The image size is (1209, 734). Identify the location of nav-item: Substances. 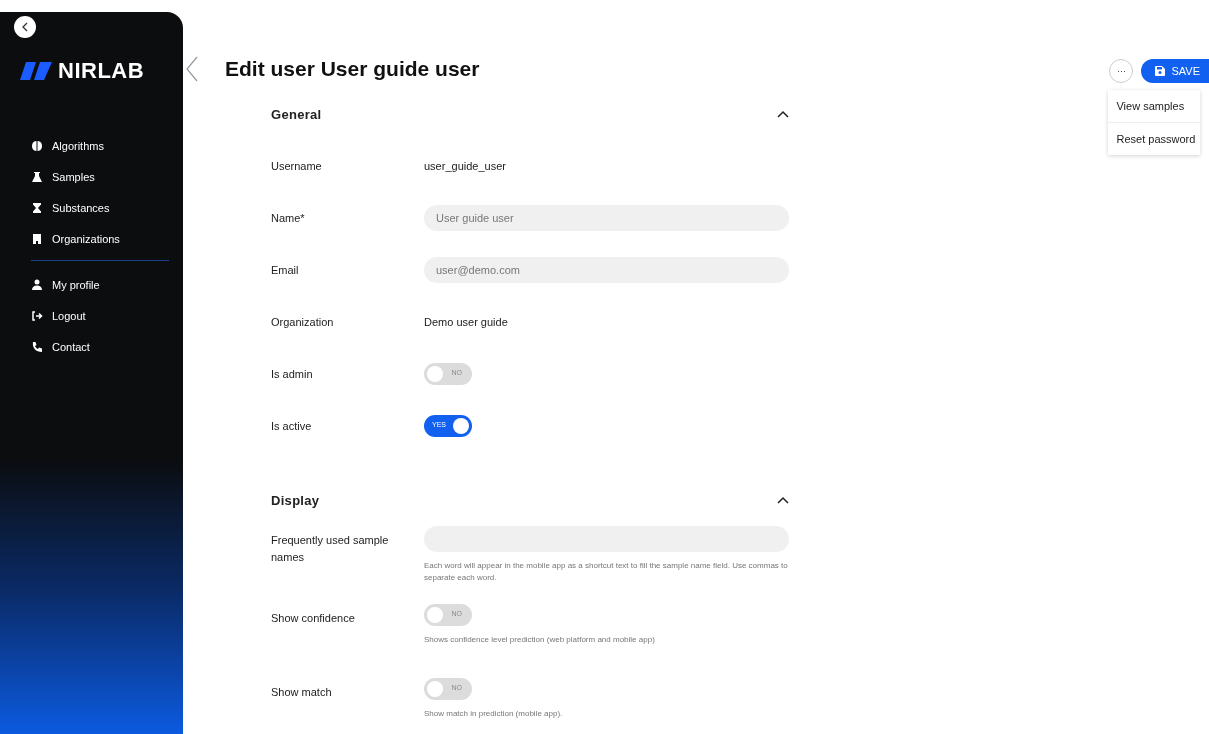
(107, 207).